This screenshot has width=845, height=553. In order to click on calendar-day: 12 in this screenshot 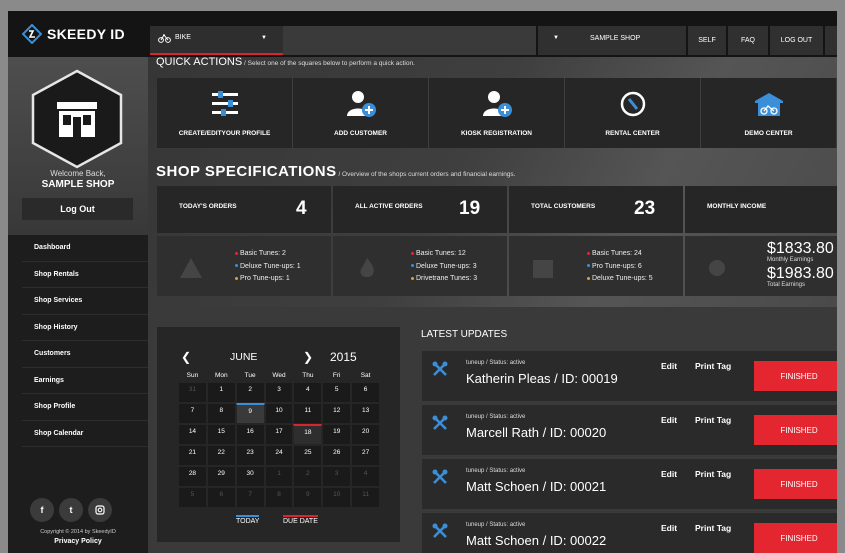, I will do `click(337, 413)`.